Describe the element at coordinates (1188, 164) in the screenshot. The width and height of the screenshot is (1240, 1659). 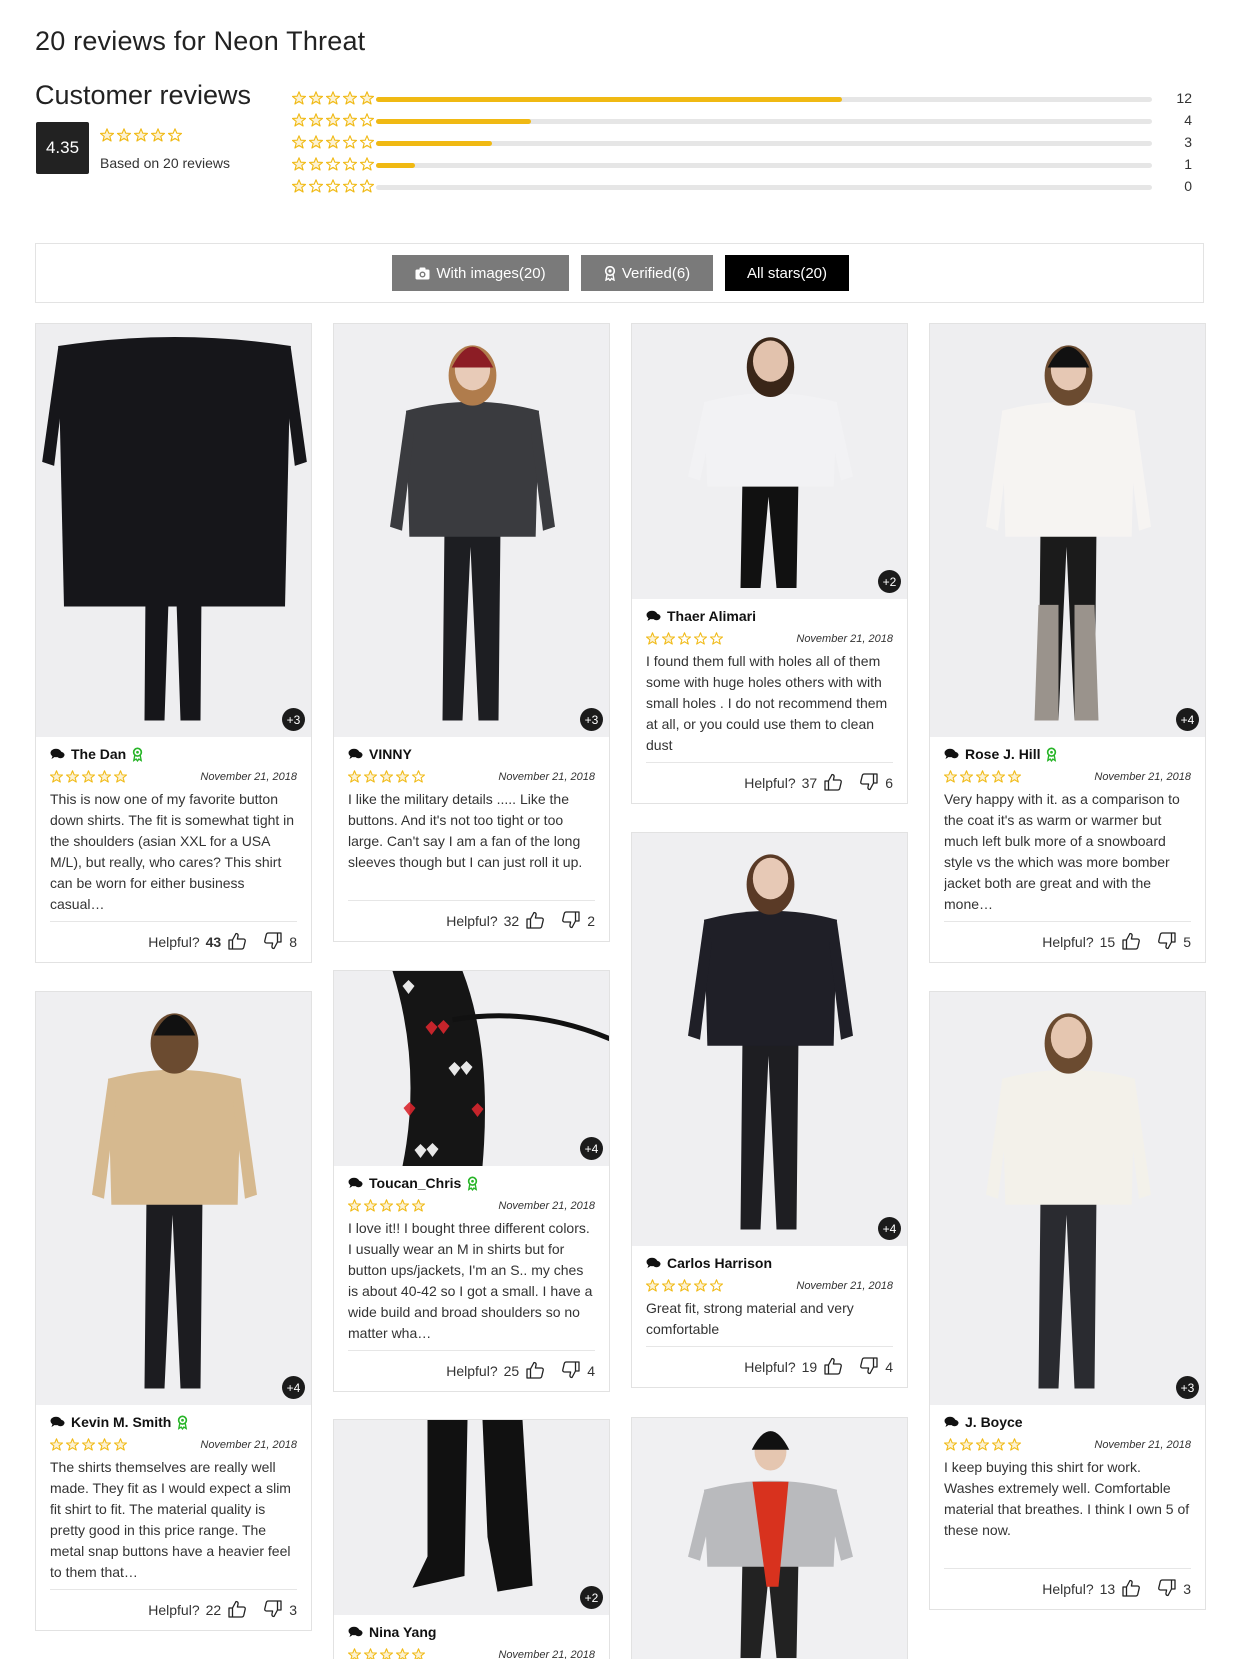
I see `distribution-count: 1` at that location.